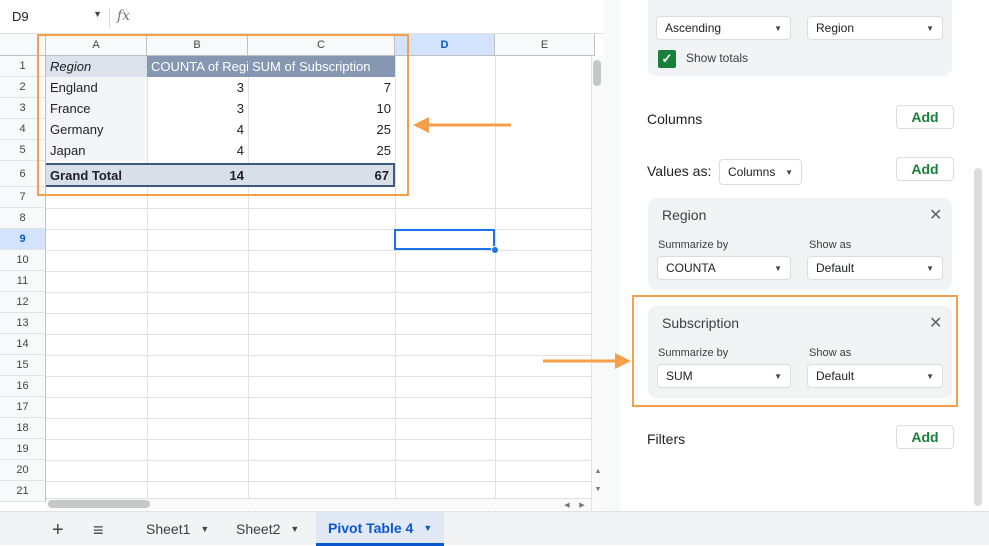 This screenshot has height=546, width=989. What do you see at coordinates (835, 28) in the screenshot?
I see `sort-by-value: Region` at bounding box center [835, 28].